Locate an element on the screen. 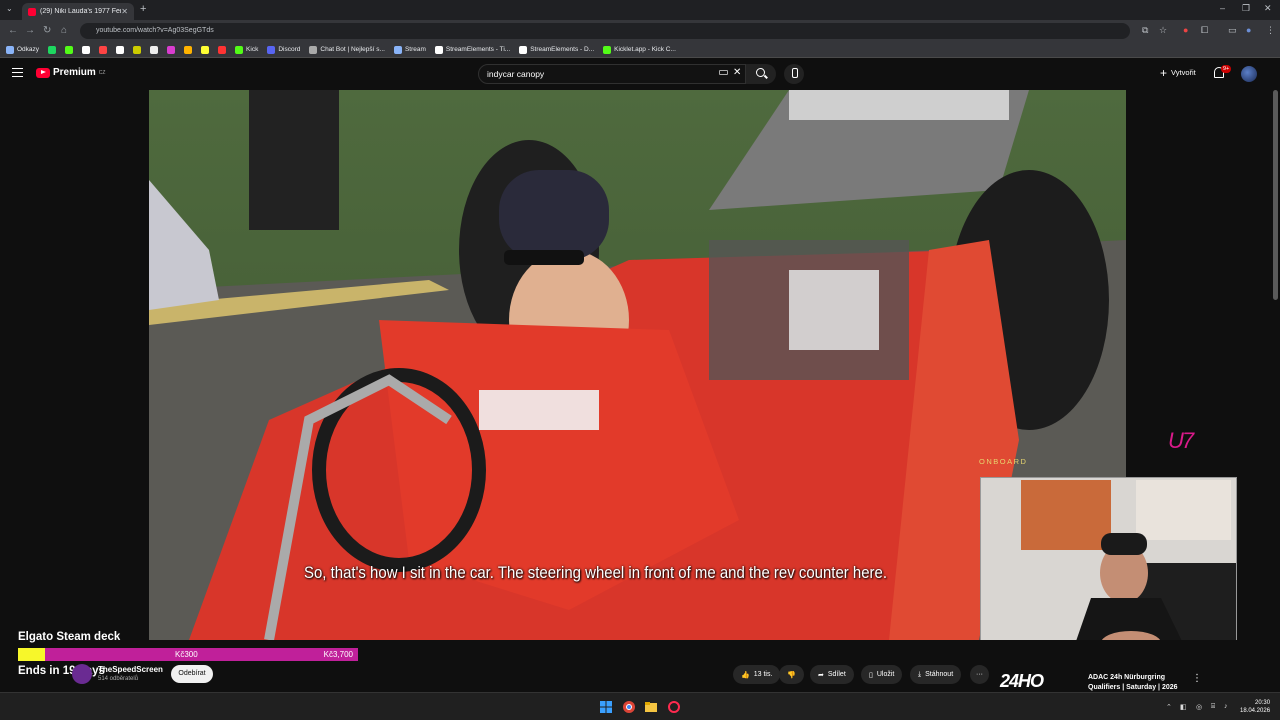 The image size is (1280, 720). keyboard-icon is located at coordinates (723, 72).